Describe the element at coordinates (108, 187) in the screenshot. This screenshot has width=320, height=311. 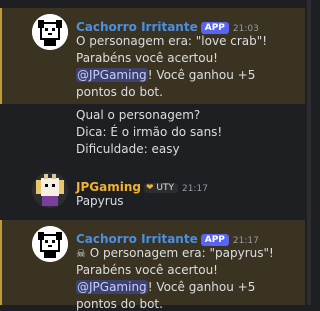
I see `author-name: JPGaming` at that location.